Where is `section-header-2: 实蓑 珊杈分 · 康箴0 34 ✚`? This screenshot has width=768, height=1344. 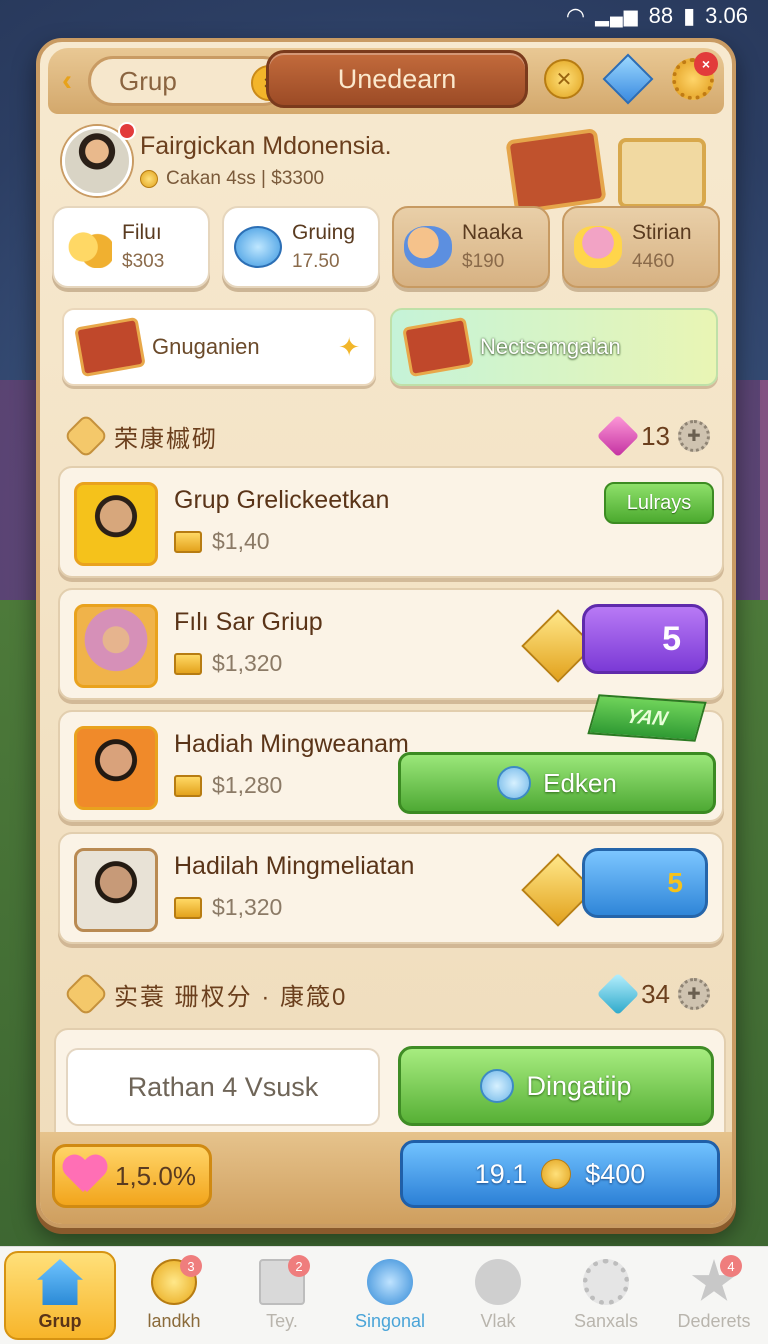
section-header-2: 实蓑 珊杈分 · 康箴0 34 ✚ is located at coordinates (386, 994).